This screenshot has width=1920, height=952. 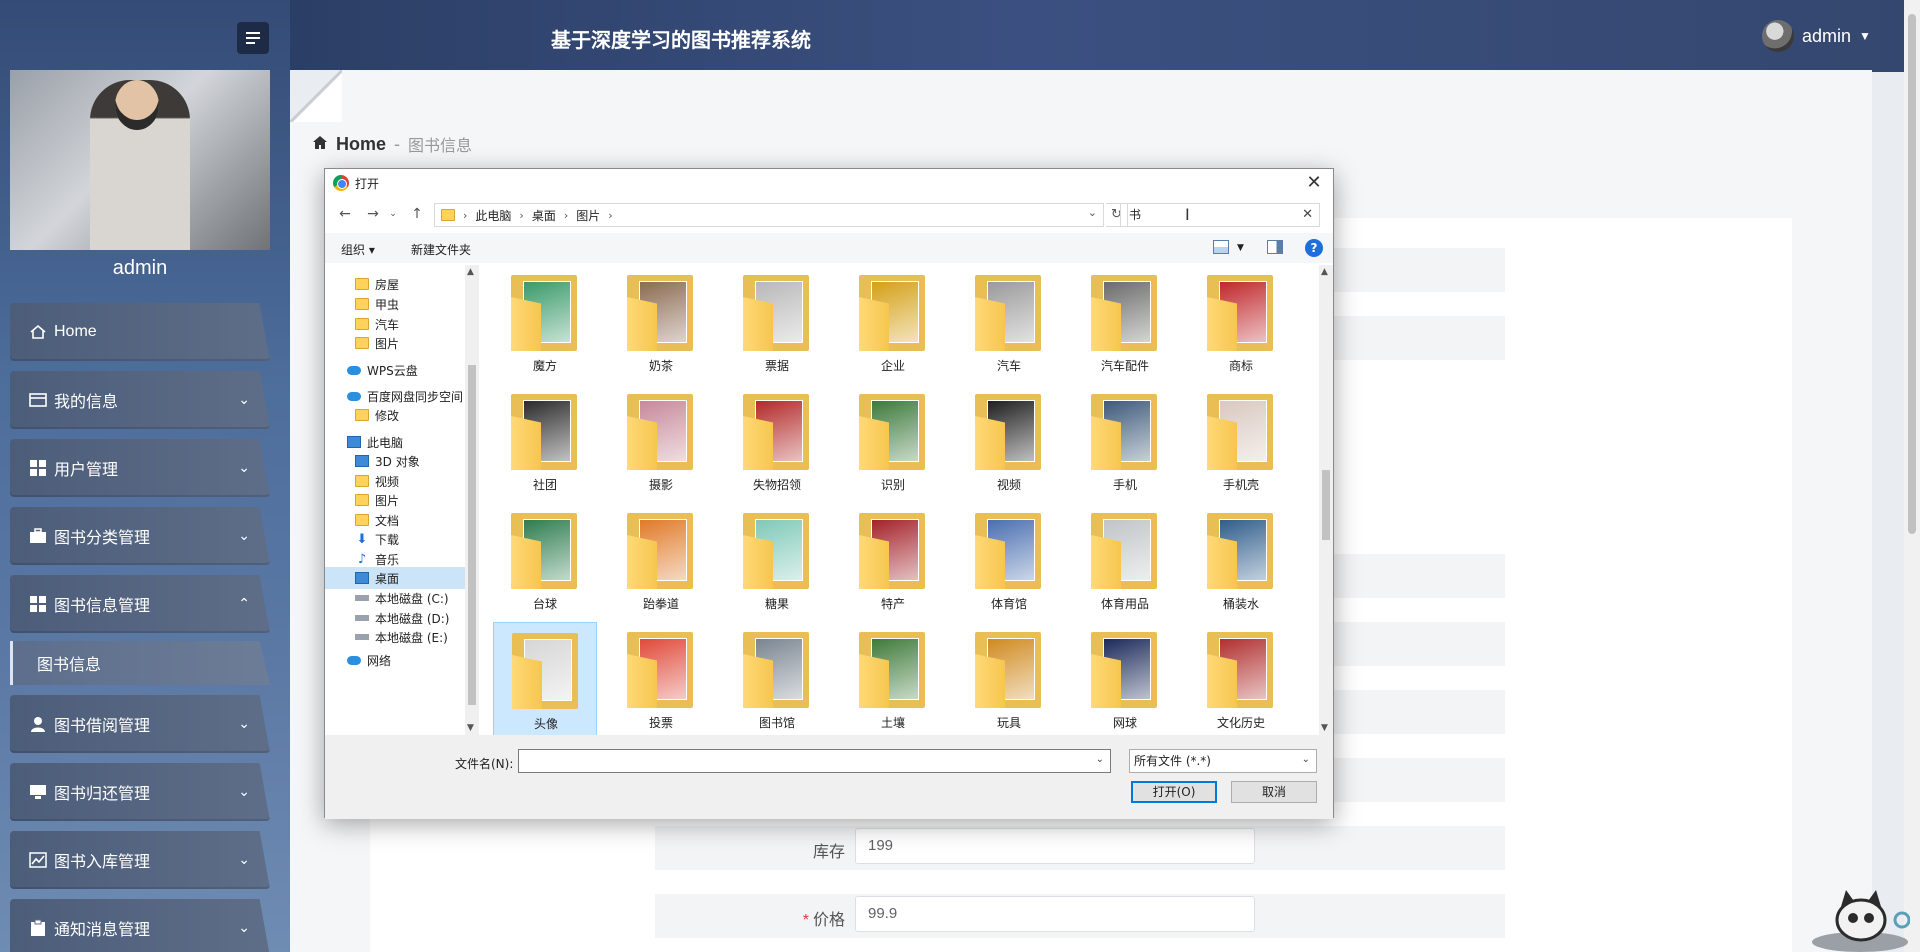 What do you see at coordinates (1326, 500) in the screenshot?
I see `file-list-scrollbar: ▲ ▼` at bounding box center [1326, 500].